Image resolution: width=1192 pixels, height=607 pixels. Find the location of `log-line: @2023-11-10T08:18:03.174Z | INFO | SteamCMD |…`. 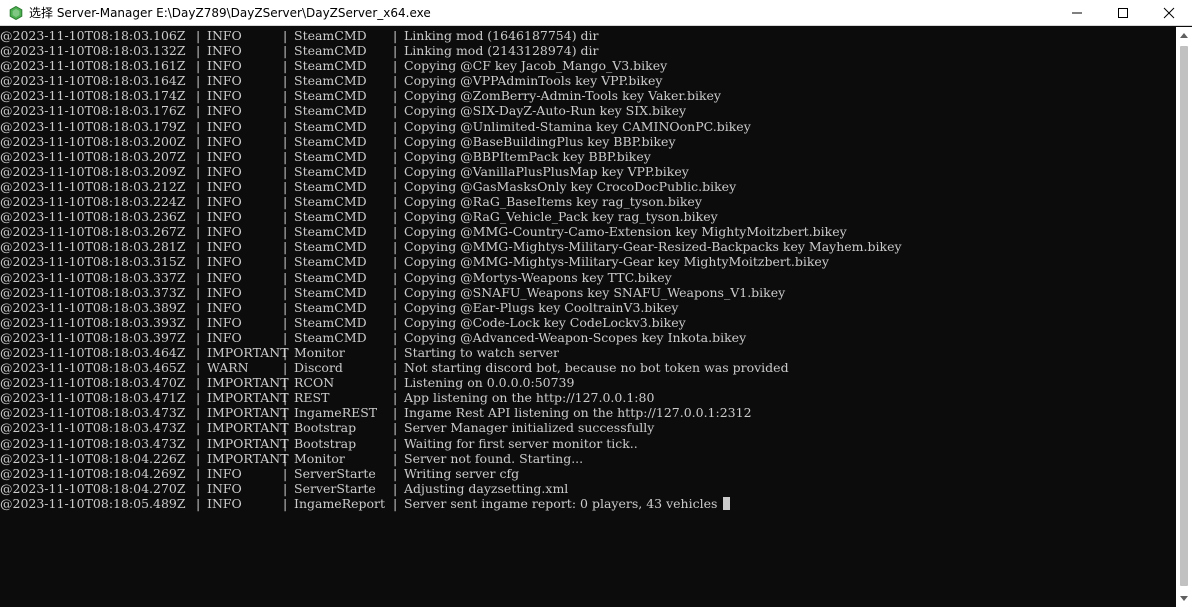

log-line: @2023-11-10T08:18:03.174Z | INFO | SteamCMD |… is located at coordinates (588, 95).